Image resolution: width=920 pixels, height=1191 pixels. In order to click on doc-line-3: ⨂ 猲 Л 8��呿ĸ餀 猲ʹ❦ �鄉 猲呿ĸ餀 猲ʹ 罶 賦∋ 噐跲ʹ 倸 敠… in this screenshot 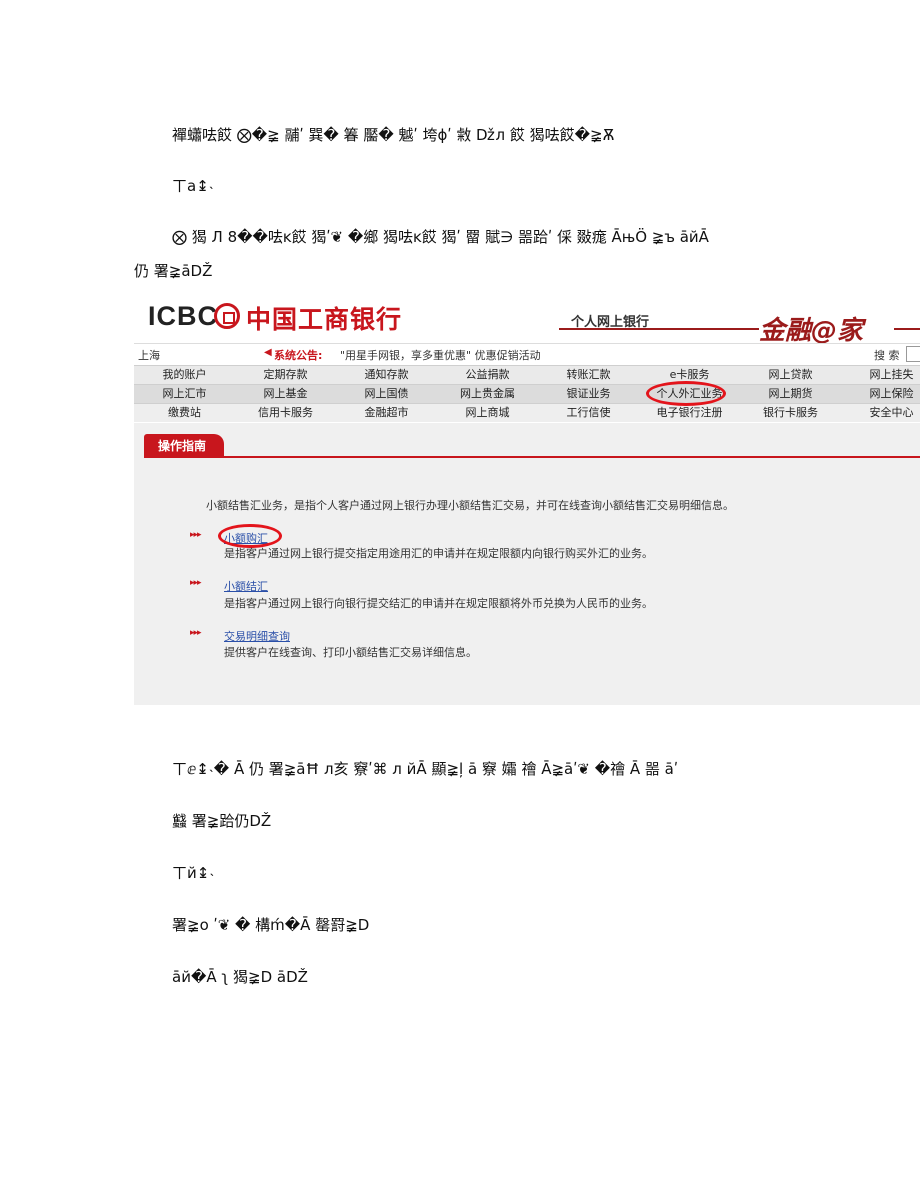, I will do `click(440, 237)`.